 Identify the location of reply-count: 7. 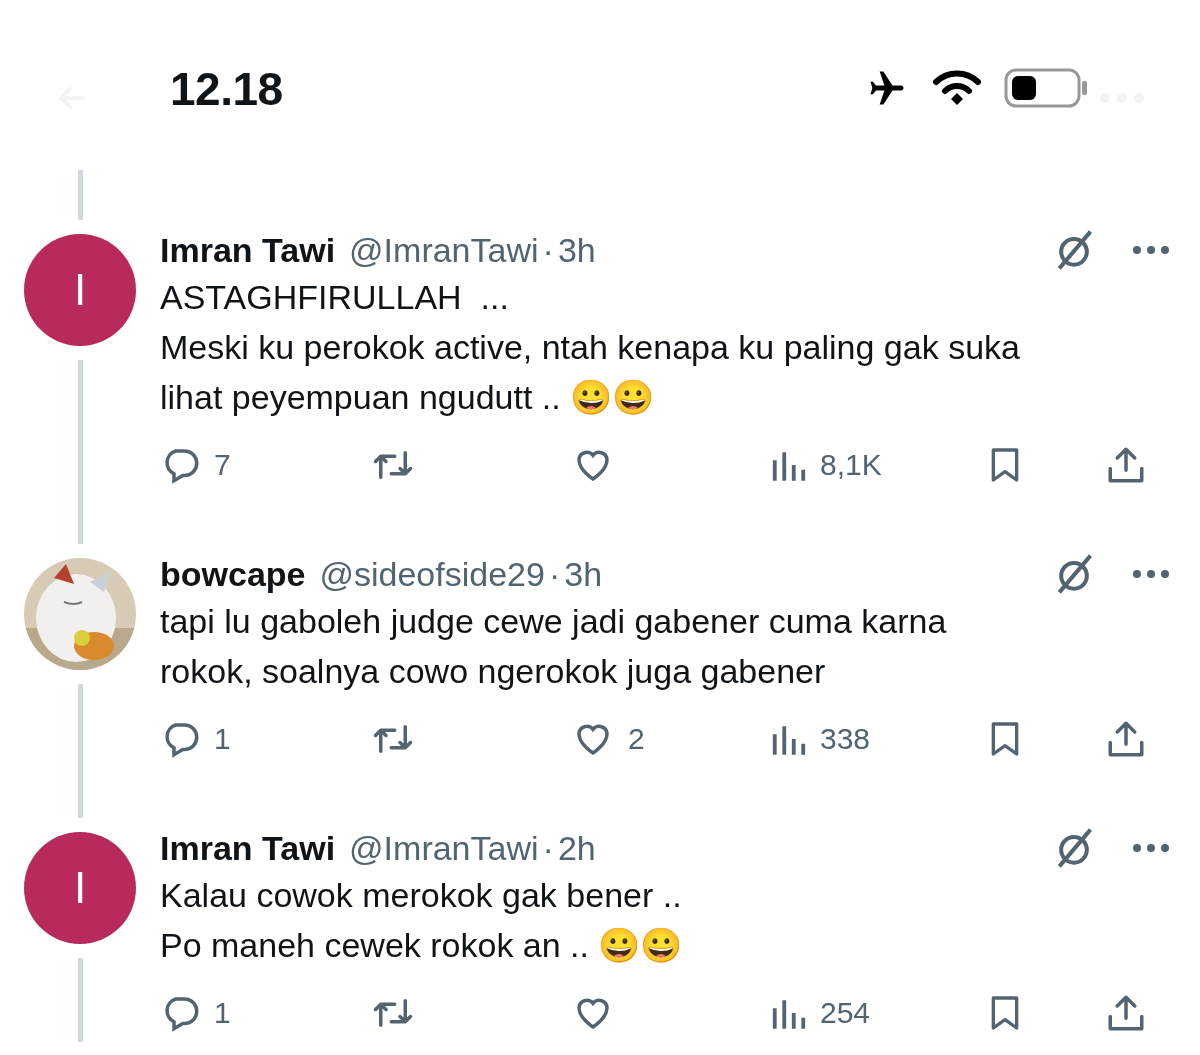
(222, 465).